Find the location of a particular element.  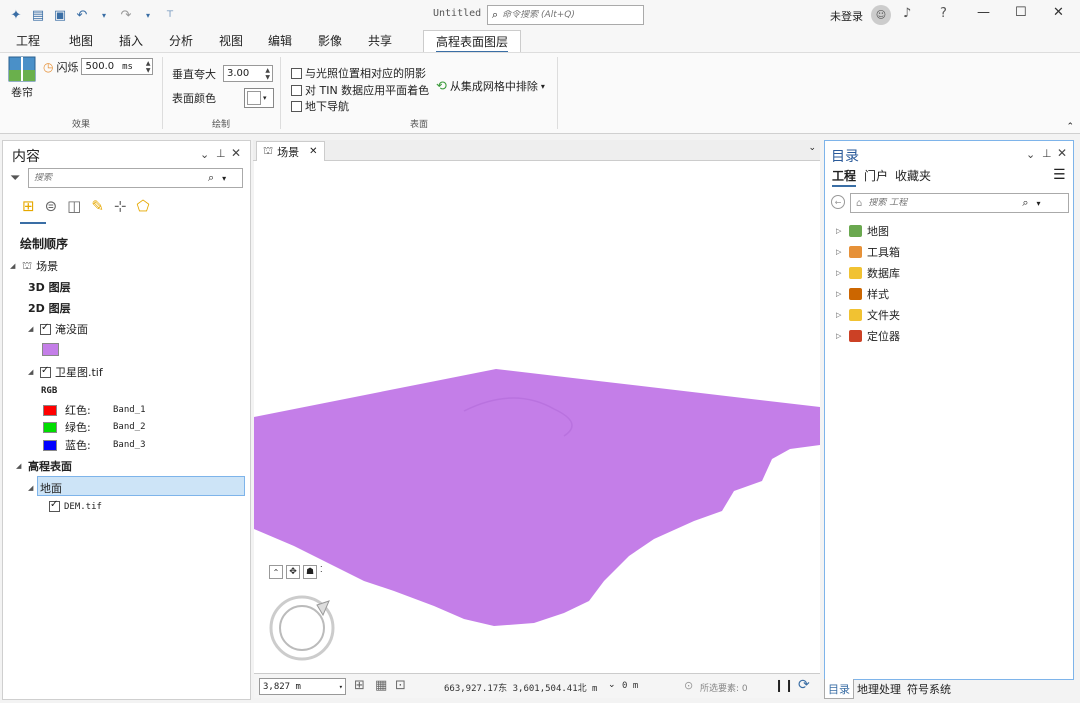

nav-pan-icon: ✥ is located at coordinates (293, 572).